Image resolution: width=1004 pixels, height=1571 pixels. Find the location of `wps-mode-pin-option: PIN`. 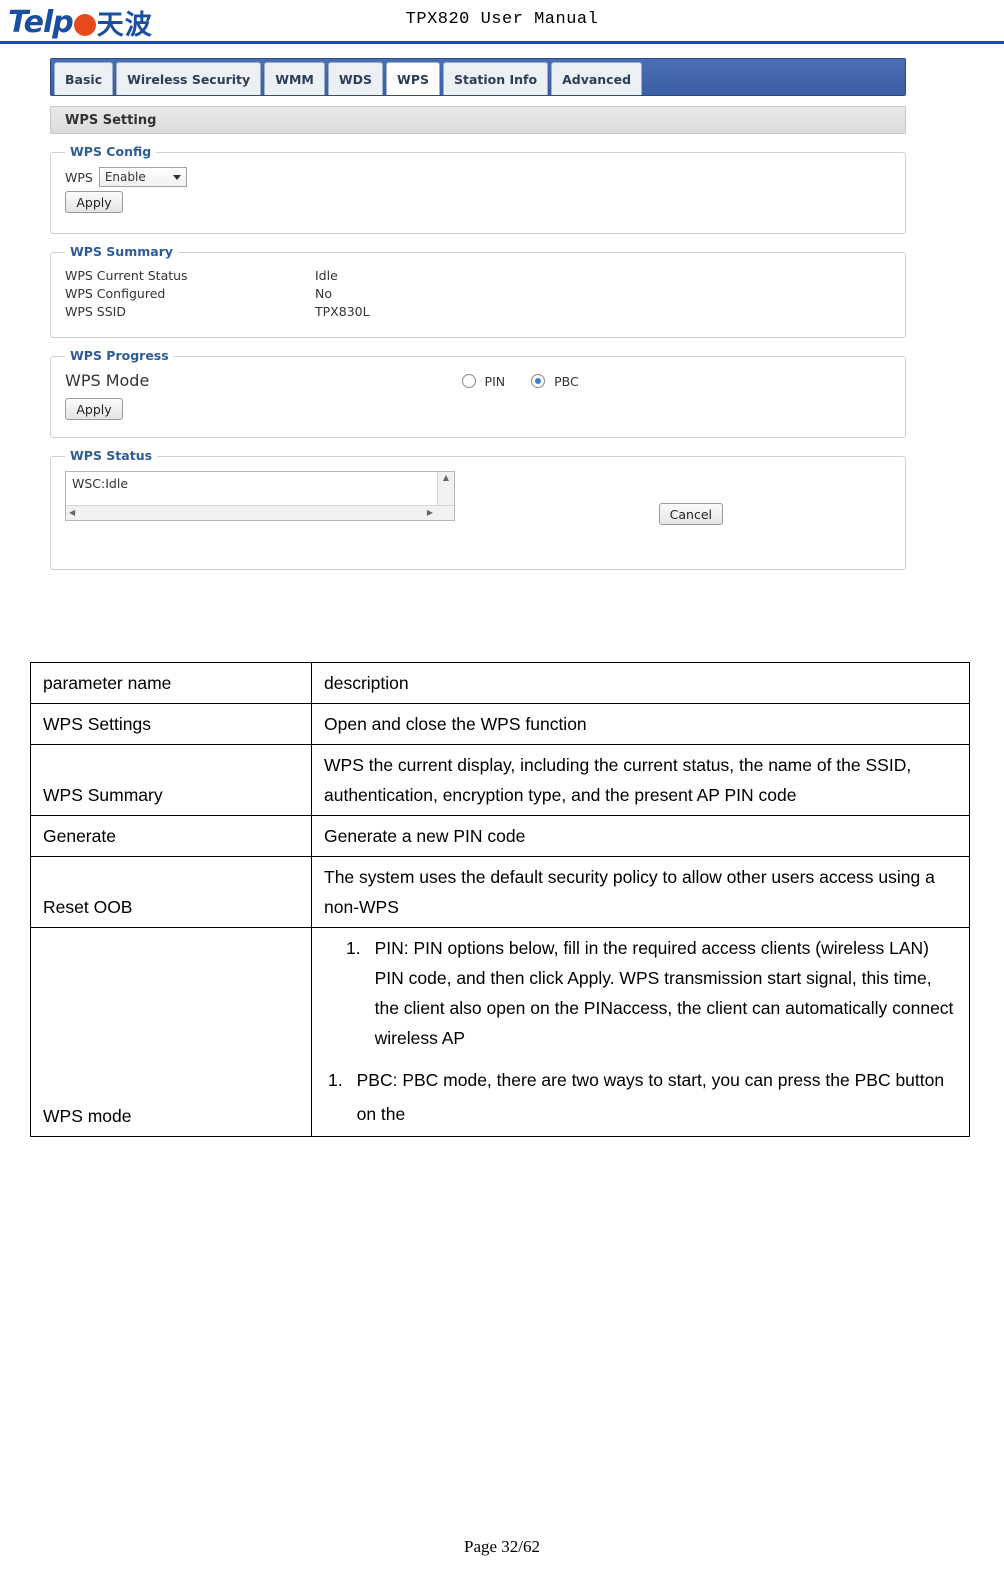

wps-mode-pin-option: PIN is located at coordinates (483, 380).